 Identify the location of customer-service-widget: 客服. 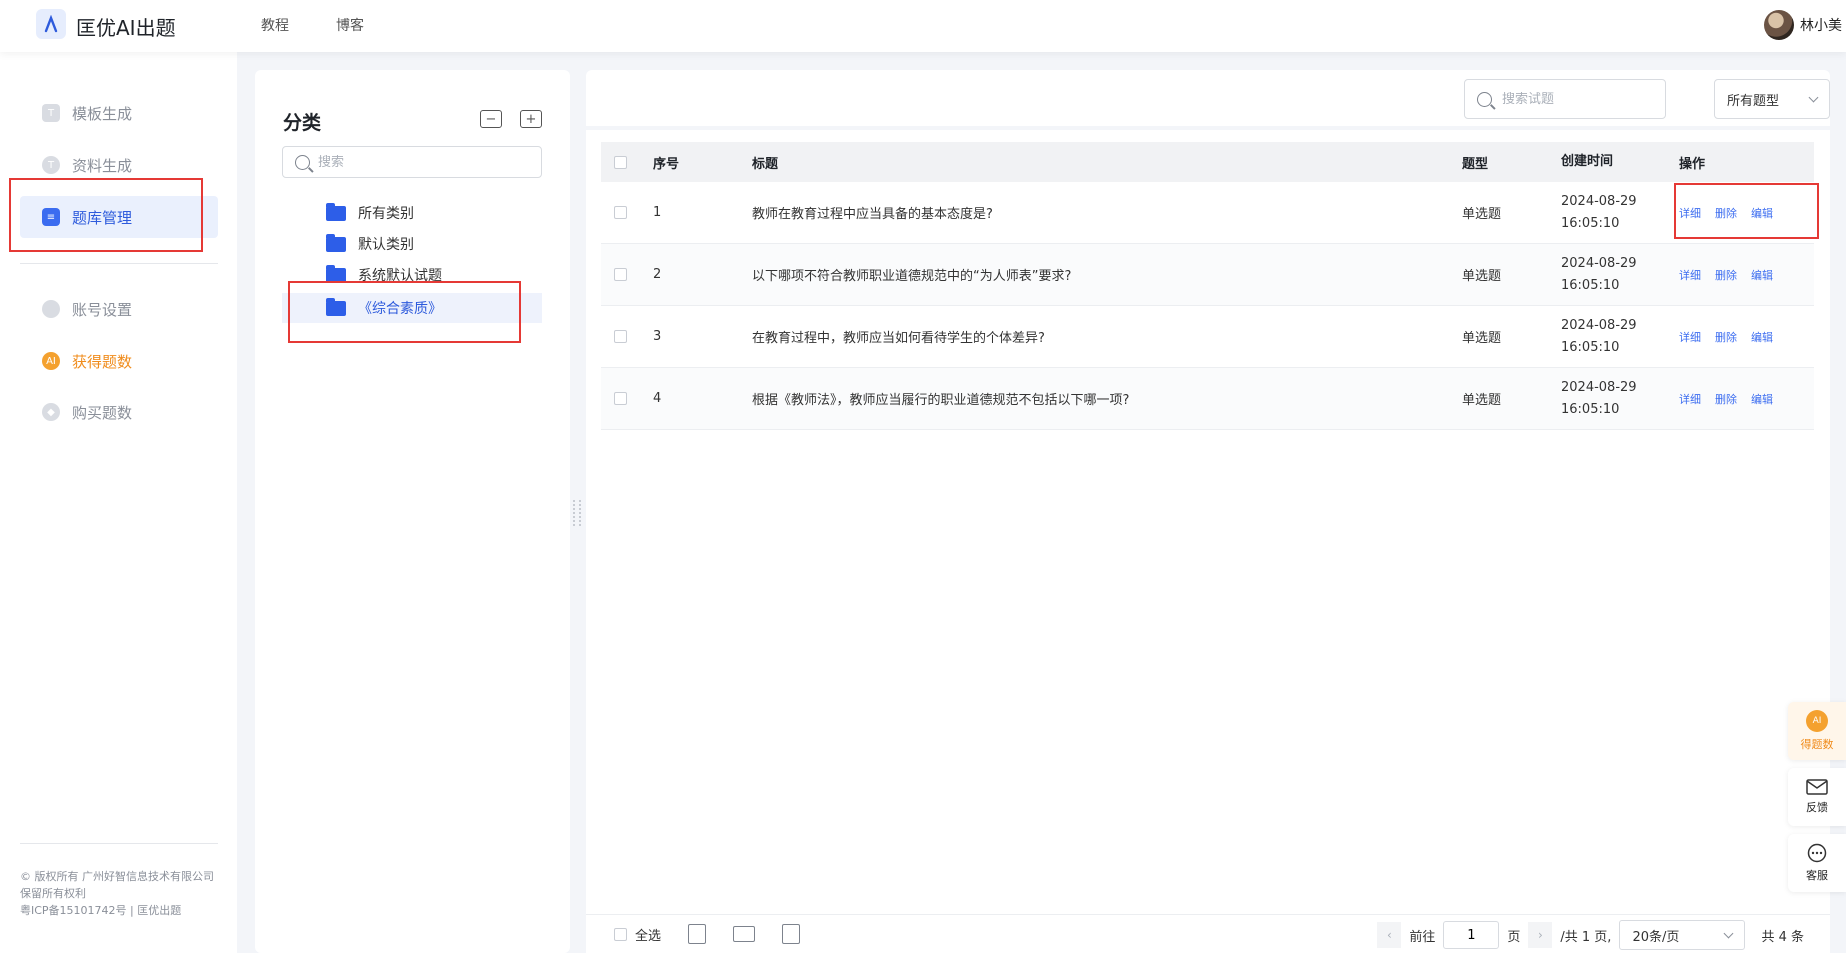
(1817, 863).